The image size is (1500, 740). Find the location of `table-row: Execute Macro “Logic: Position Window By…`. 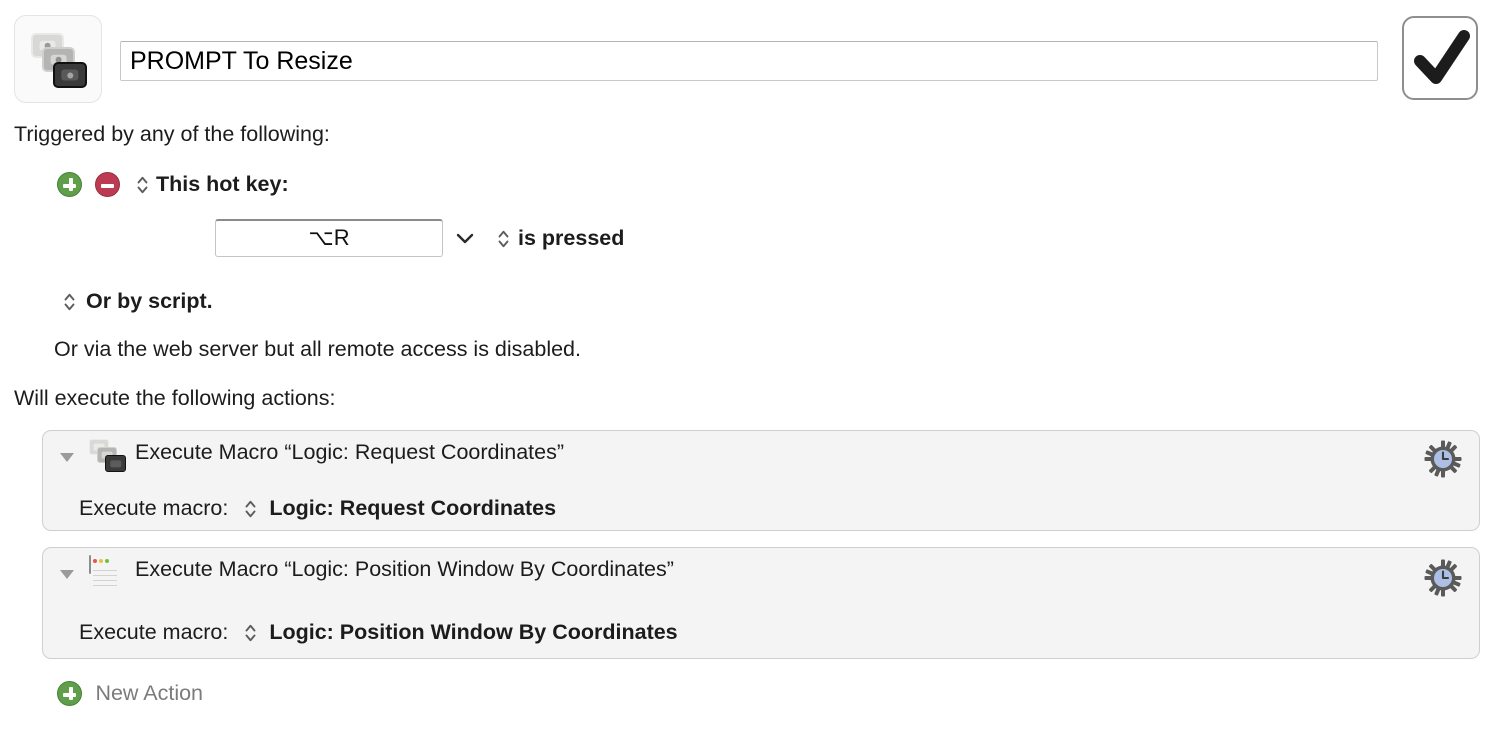

table-row: Execute Macro “Logic: Position Window By… is located at coordinates (761, 603).